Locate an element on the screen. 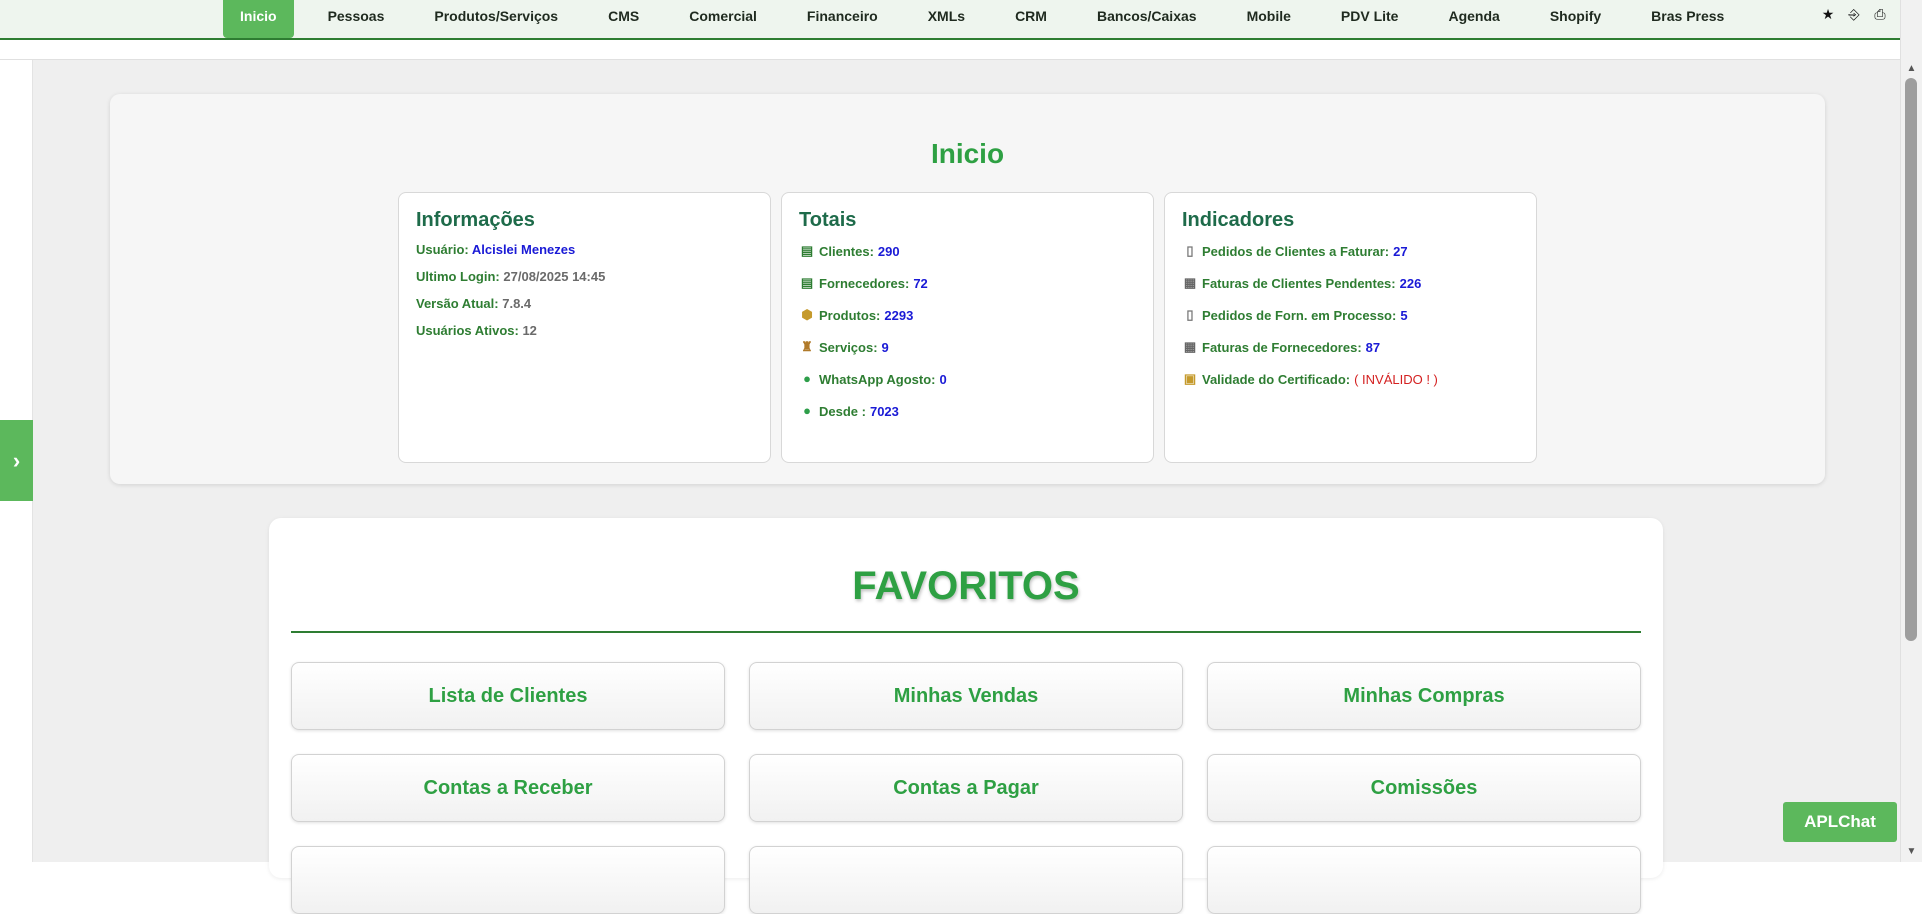  stat-value: 290 is located at coordinates (888, 251).